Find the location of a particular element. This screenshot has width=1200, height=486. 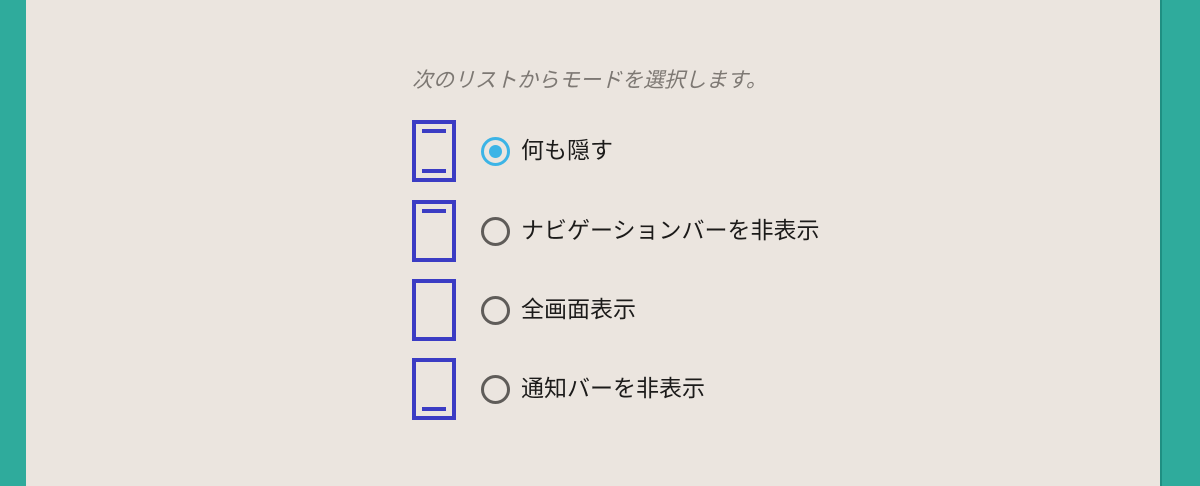

mode-option-label: 全画面表示 is located at coordinates (578, 310).